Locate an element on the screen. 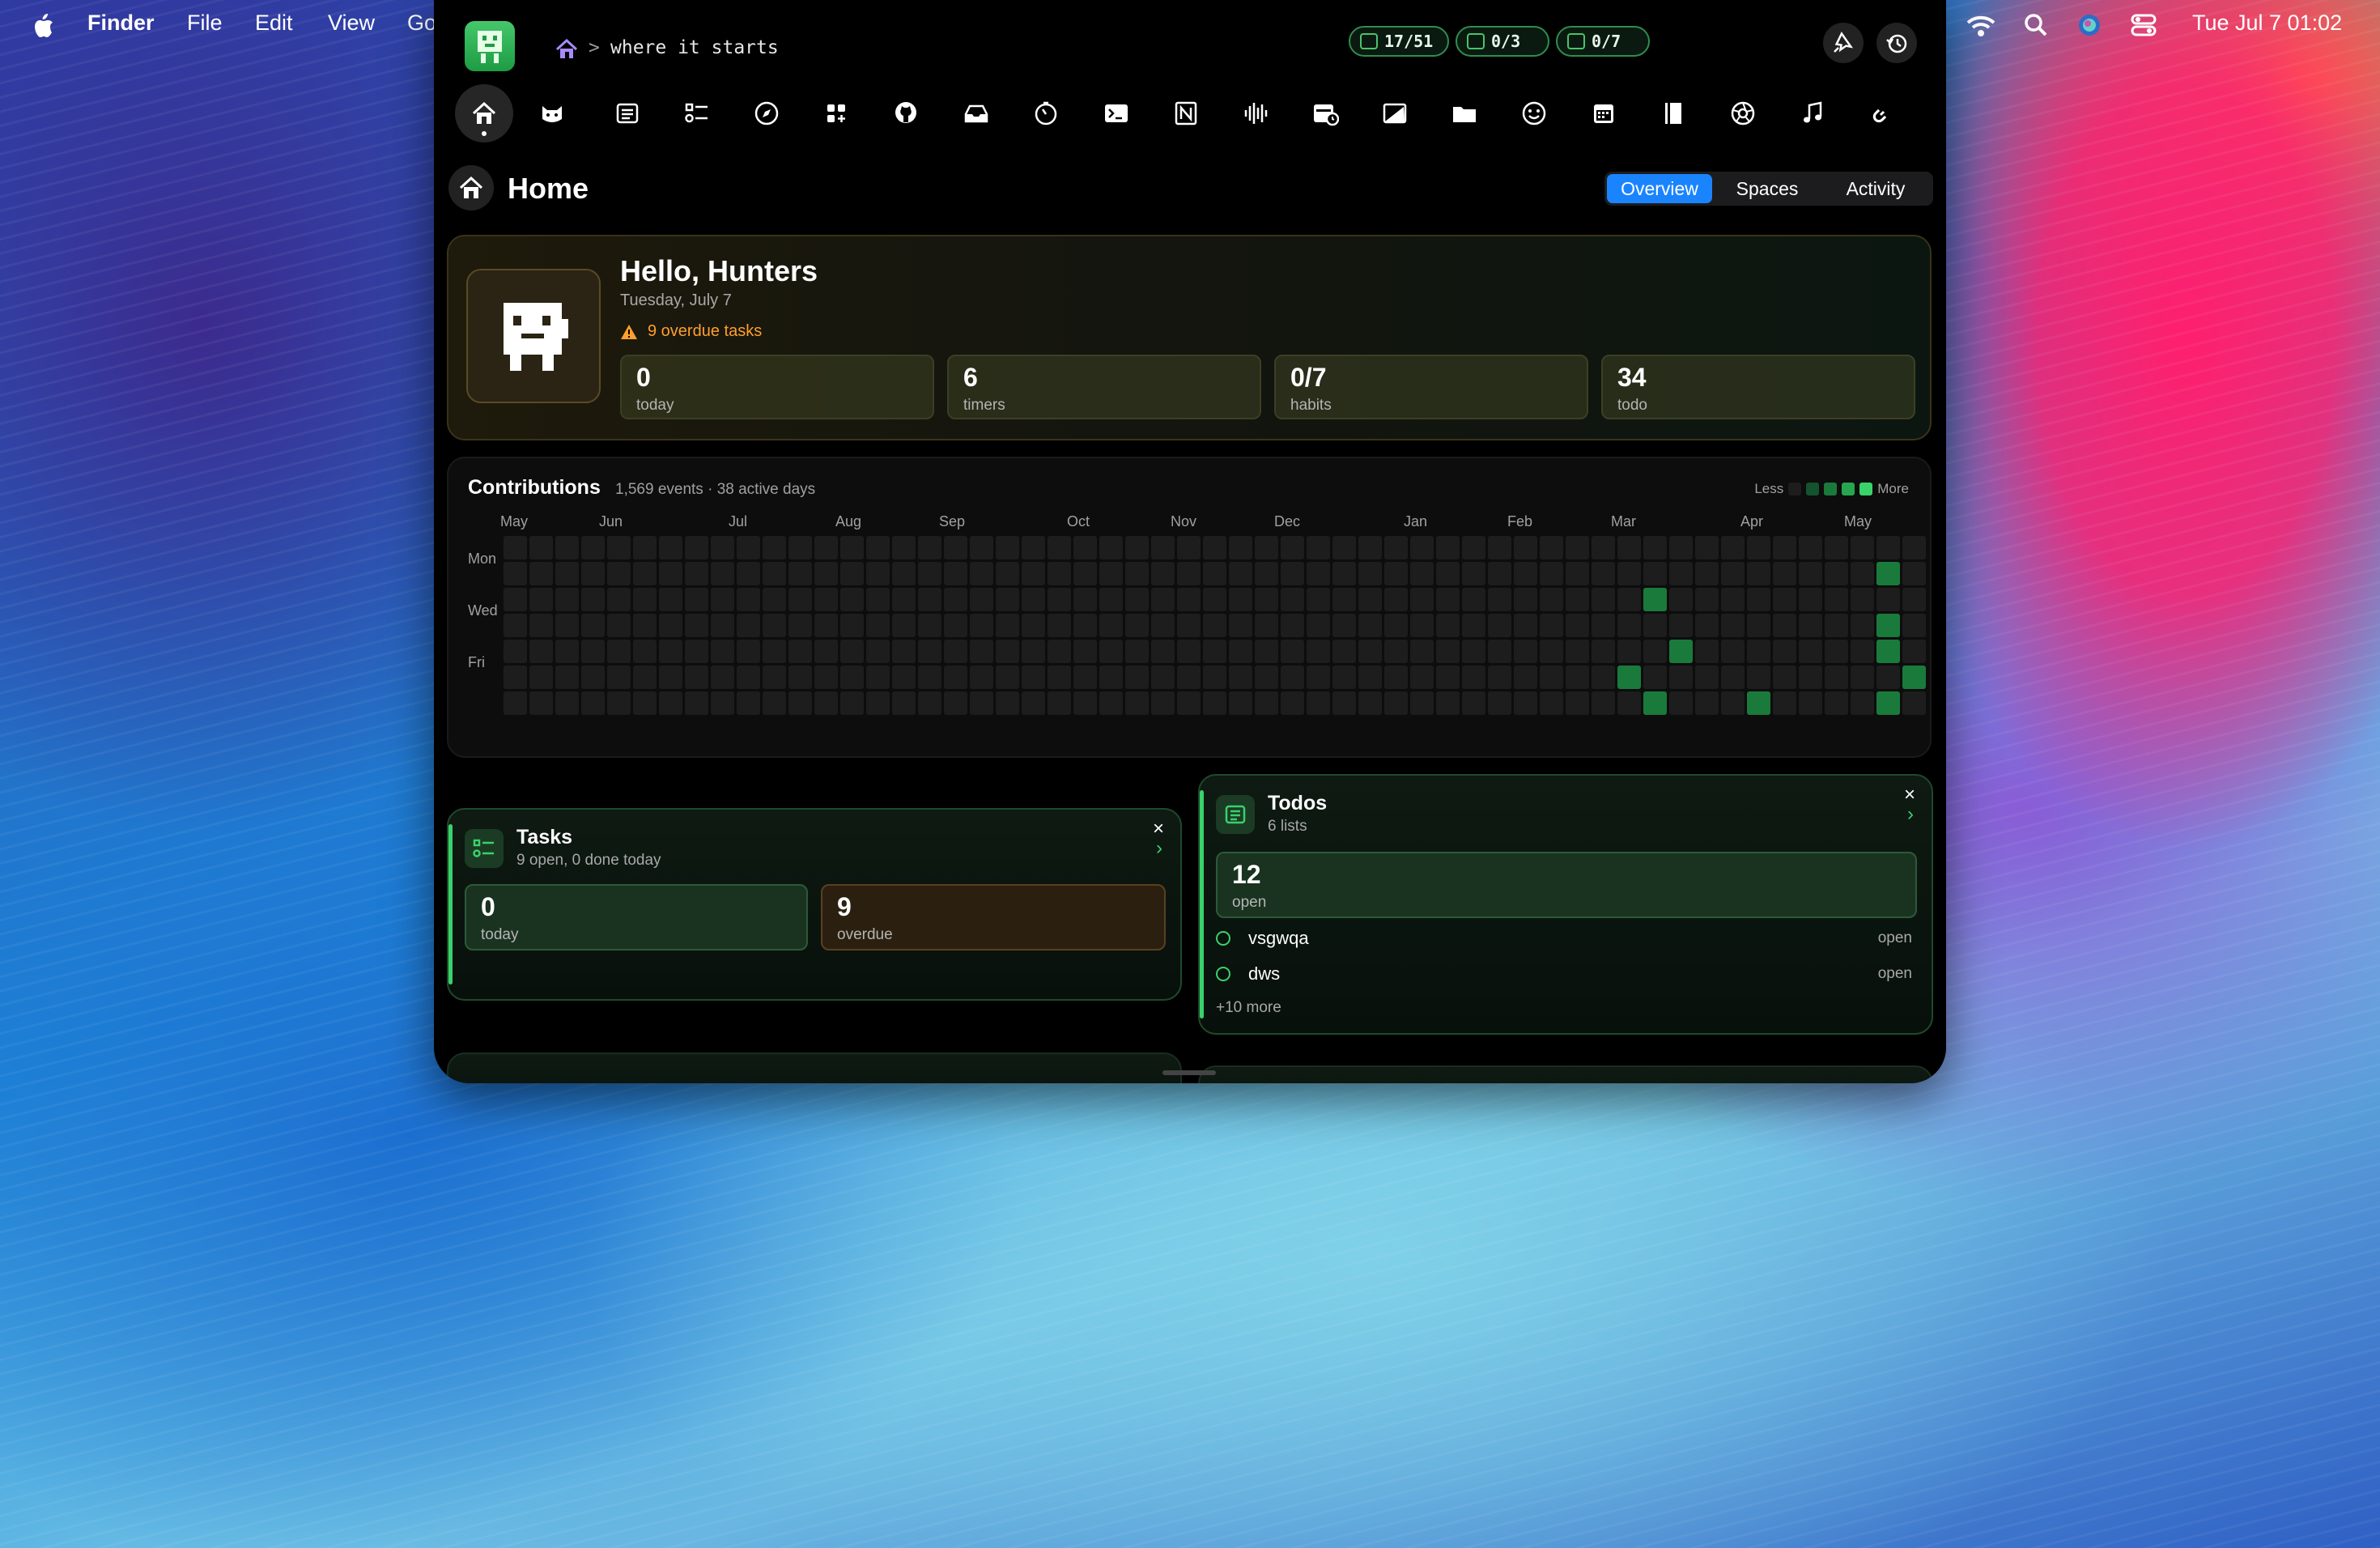 Image resolution: width=2380 pixels, height=1548 pixels. menu-file: File is located at coordinates (205, 24).